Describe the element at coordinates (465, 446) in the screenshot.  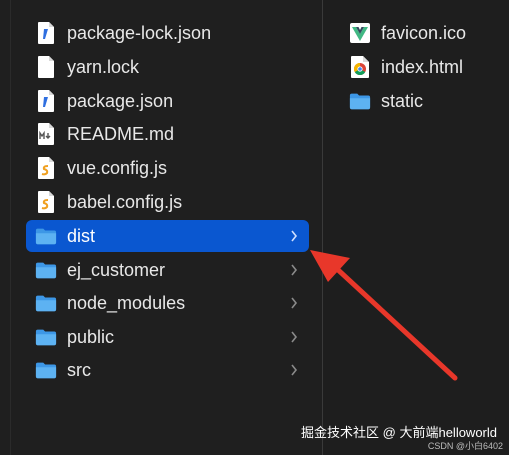
I see `watermark-subtext: CSDN @小白6402` at that location.